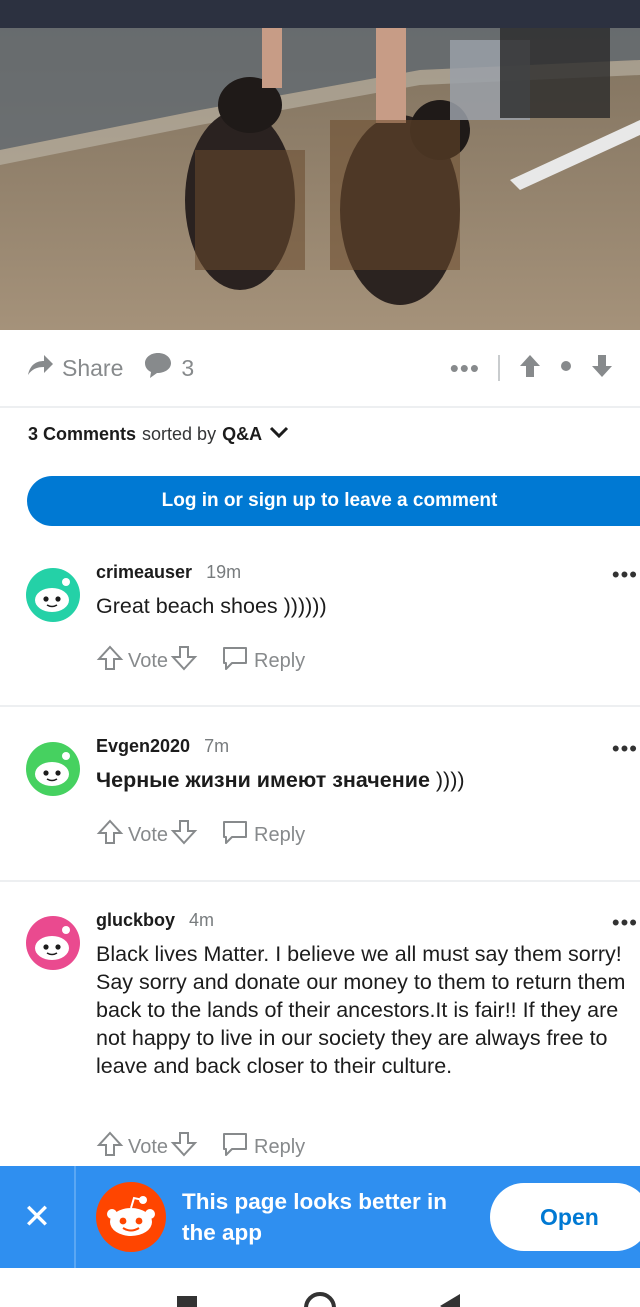  Describe the element at coordinates (211, 606) in the screenshot. I see `comment-body: Great beach shoes ))))))` at that location.